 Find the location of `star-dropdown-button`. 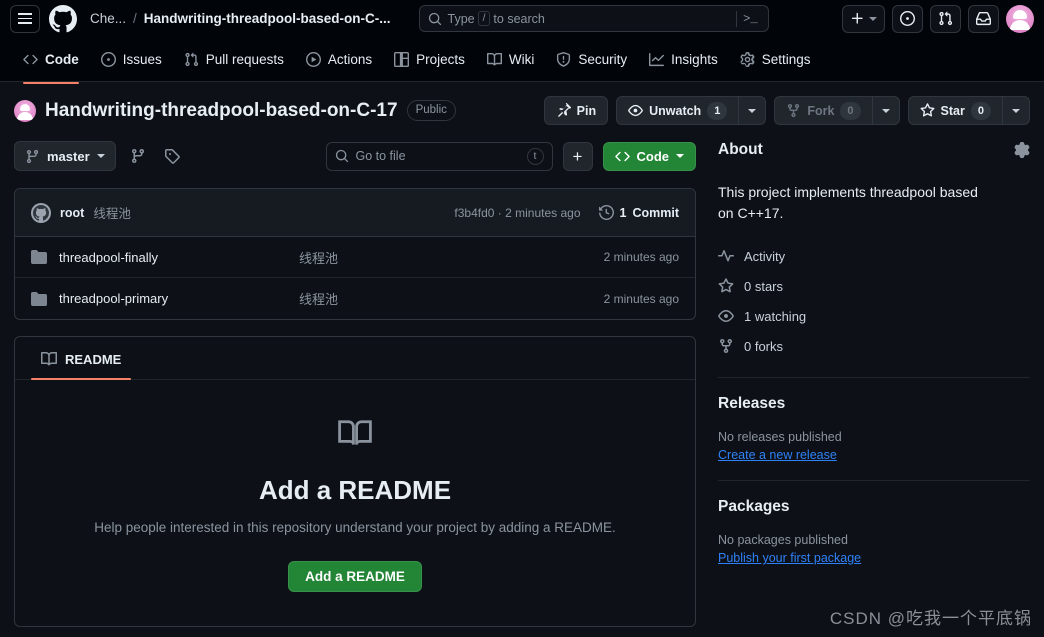

star-dropdown-button is located at coordinates (1016, 110).